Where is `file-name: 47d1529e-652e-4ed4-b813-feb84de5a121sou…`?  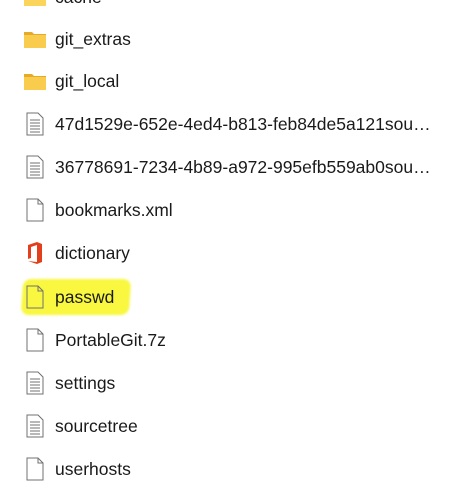 file-name: 47d1529e-652e-4ed4-b813-feb84de5a121sou… is located at coordinates (243, 124).